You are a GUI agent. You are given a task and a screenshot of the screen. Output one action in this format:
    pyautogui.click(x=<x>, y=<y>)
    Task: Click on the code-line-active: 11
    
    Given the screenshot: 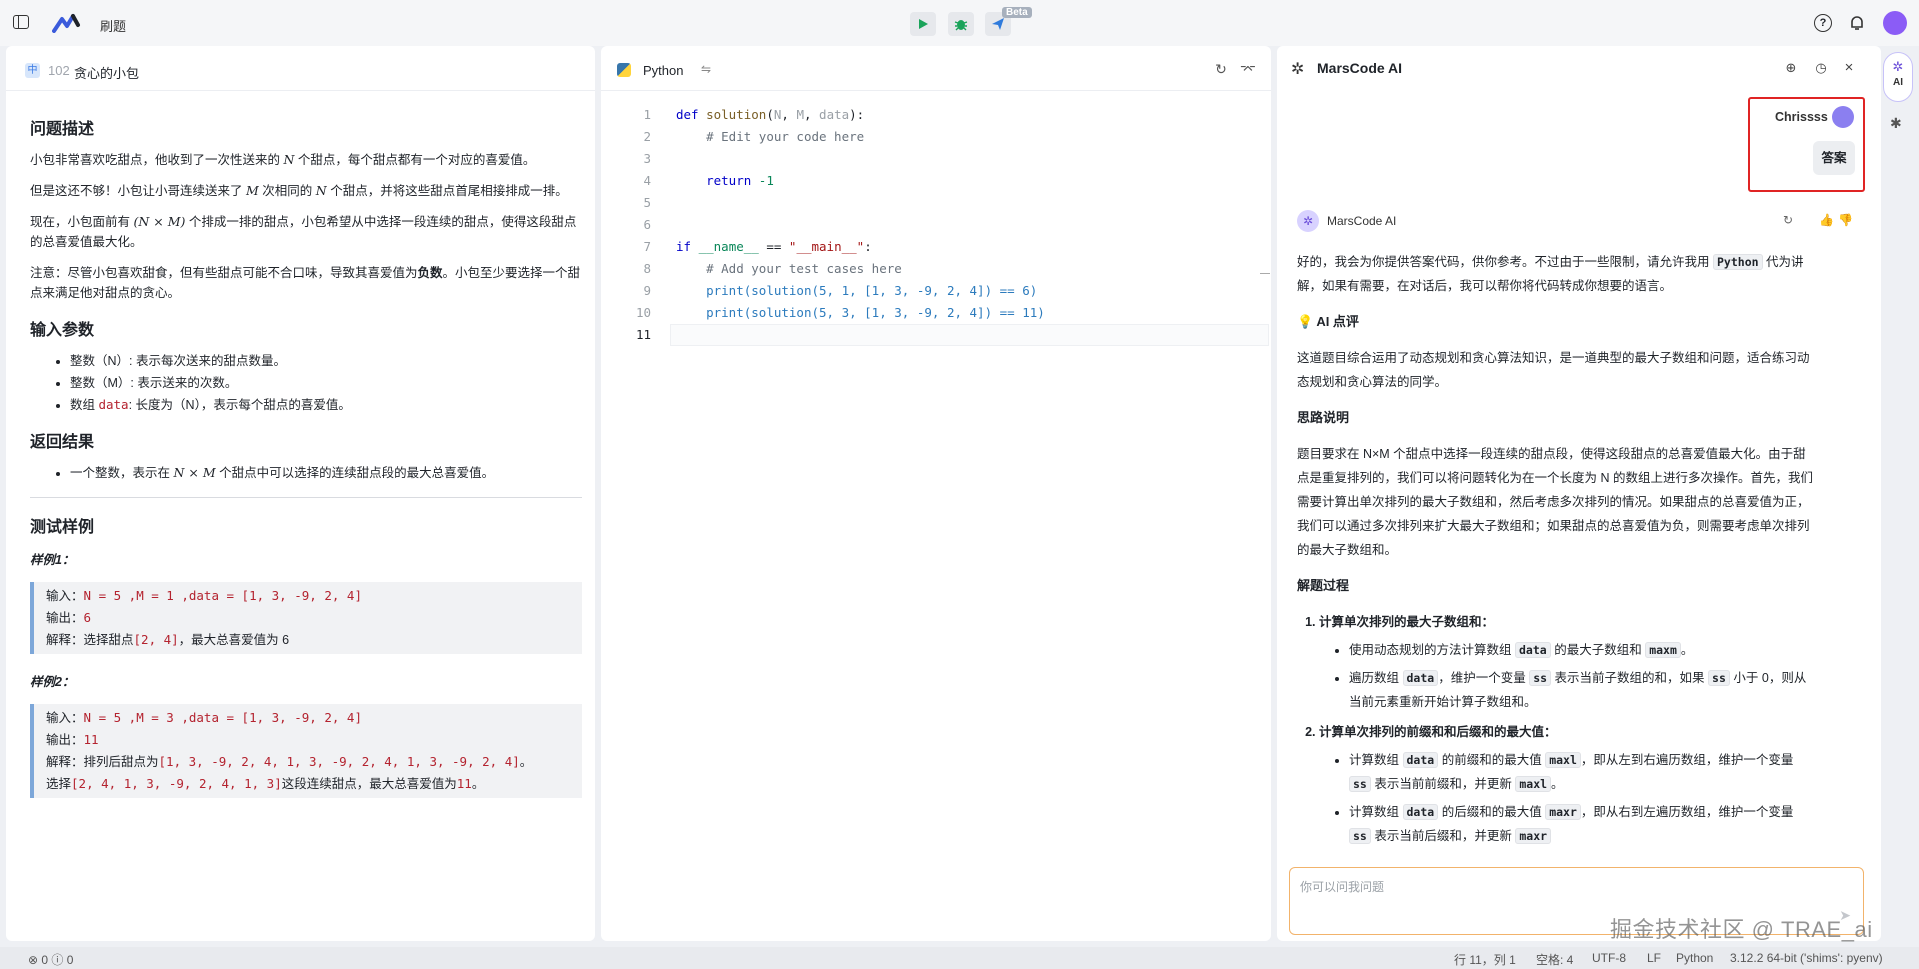 What is the action you would take?
    pyautogui.click(x=936, y=335)
    